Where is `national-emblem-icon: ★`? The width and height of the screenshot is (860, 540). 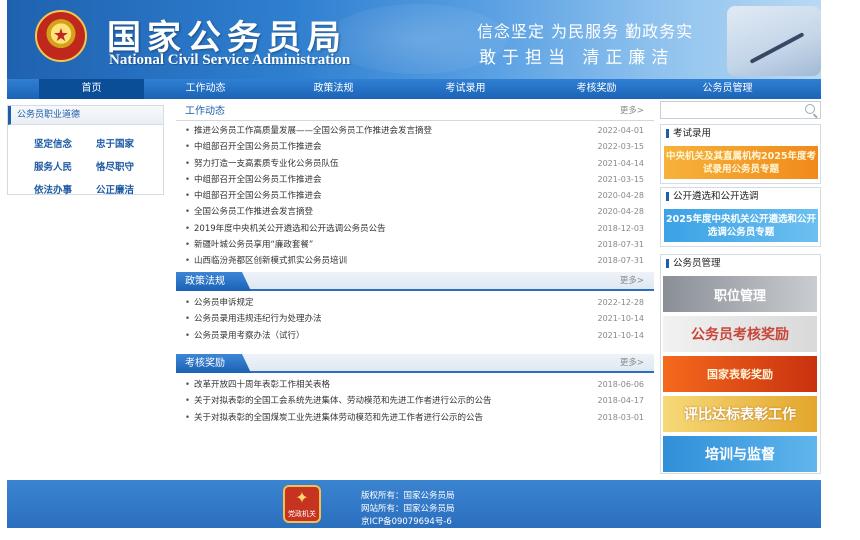 national-emblem-icon: ★ is located at coordinates (61, 36).